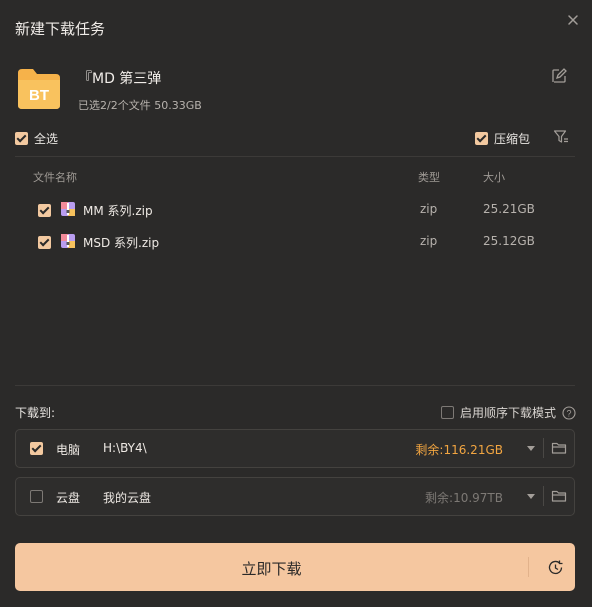 The width and height of the screenshot is (592, 607). What do you see at coordinates (447, 412) in the screenshot?
I see `checkbox-unchecked-icon` at bounding box center [447, 412].